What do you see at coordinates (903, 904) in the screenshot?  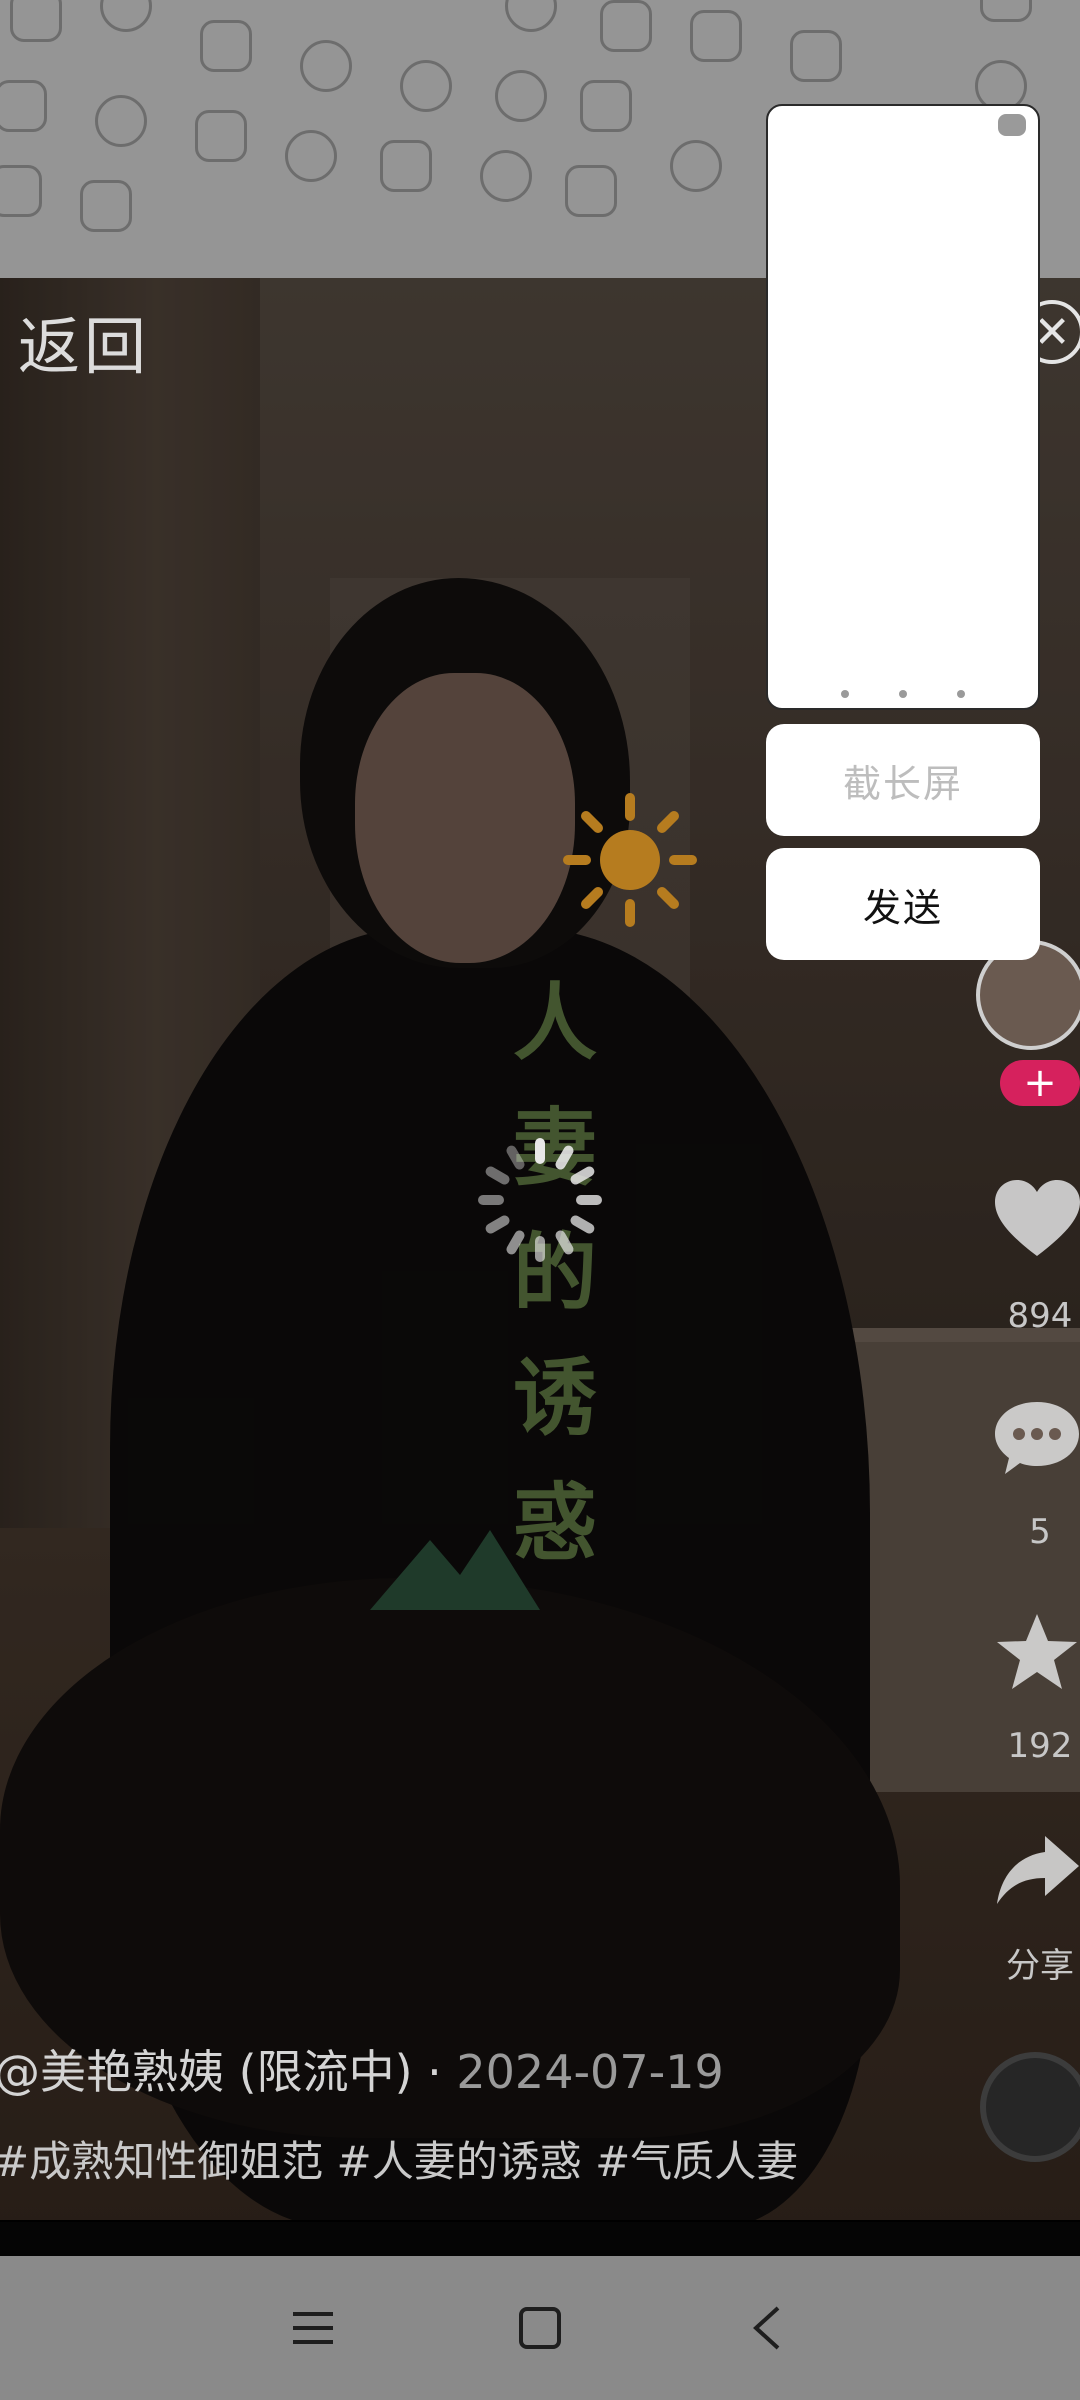 I see `send-button: 发送` at bounding box center [903, 904].